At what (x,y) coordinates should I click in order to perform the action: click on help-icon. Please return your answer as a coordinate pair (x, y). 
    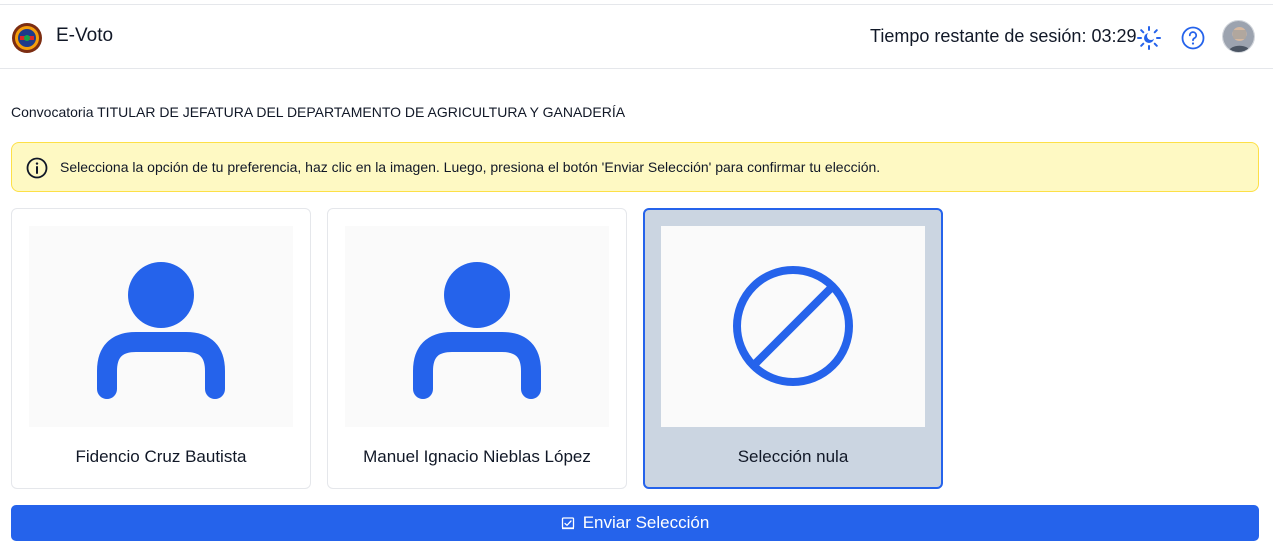
    Looking at the image, I should click on (1193, 38).